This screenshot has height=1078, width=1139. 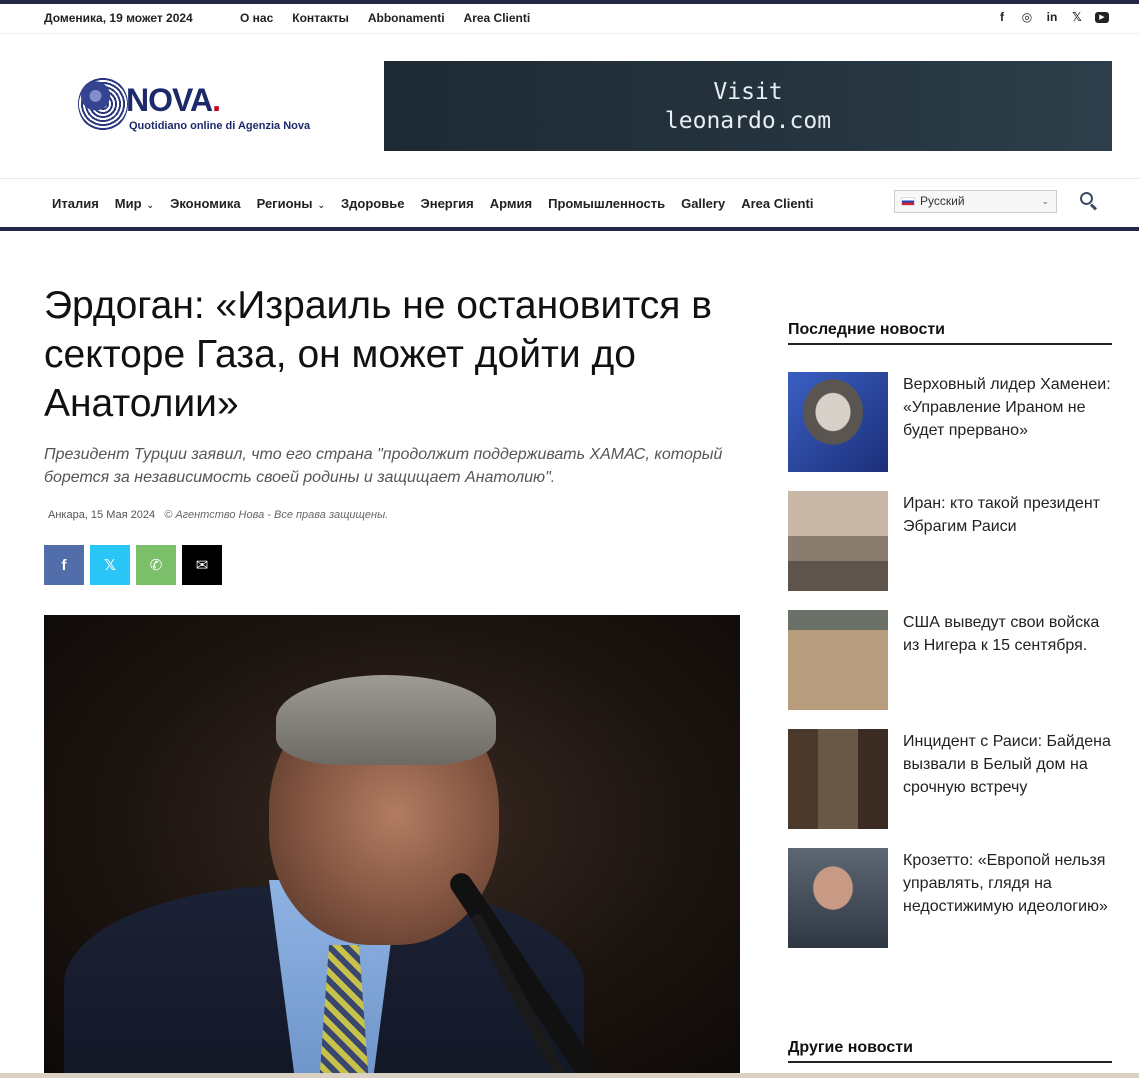 I want to click on nav-item-client-area: Area Clienti, so click(x=777, y=203).